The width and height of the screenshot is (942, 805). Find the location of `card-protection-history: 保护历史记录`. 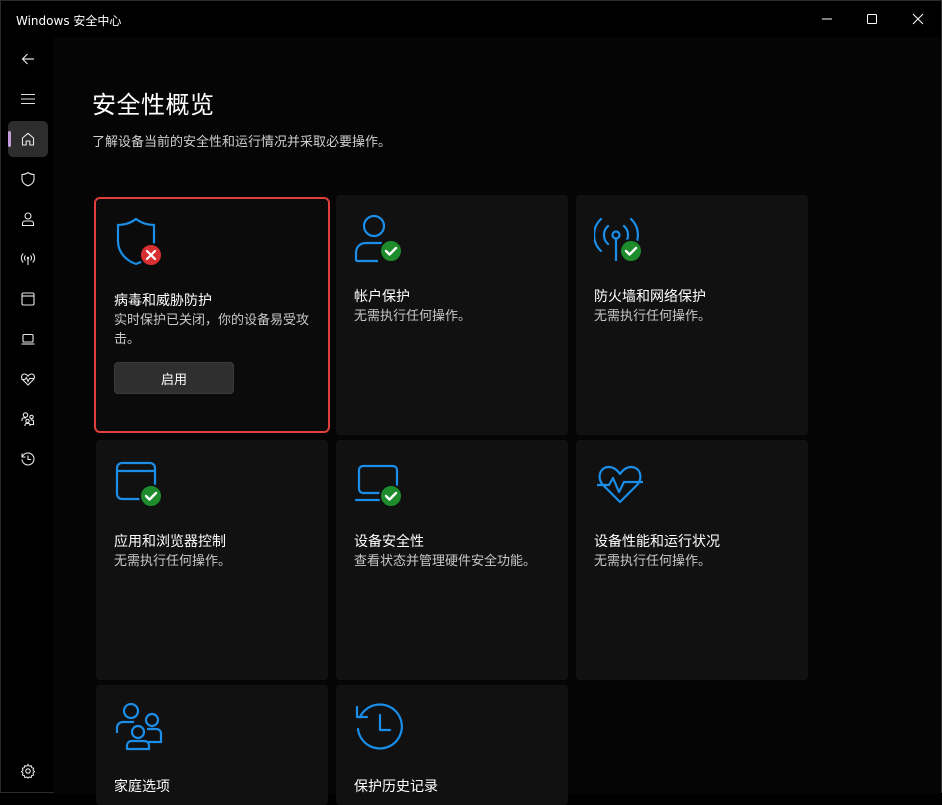

card-protection-history: 保护历史记录 is located at coordinates (452, 745).